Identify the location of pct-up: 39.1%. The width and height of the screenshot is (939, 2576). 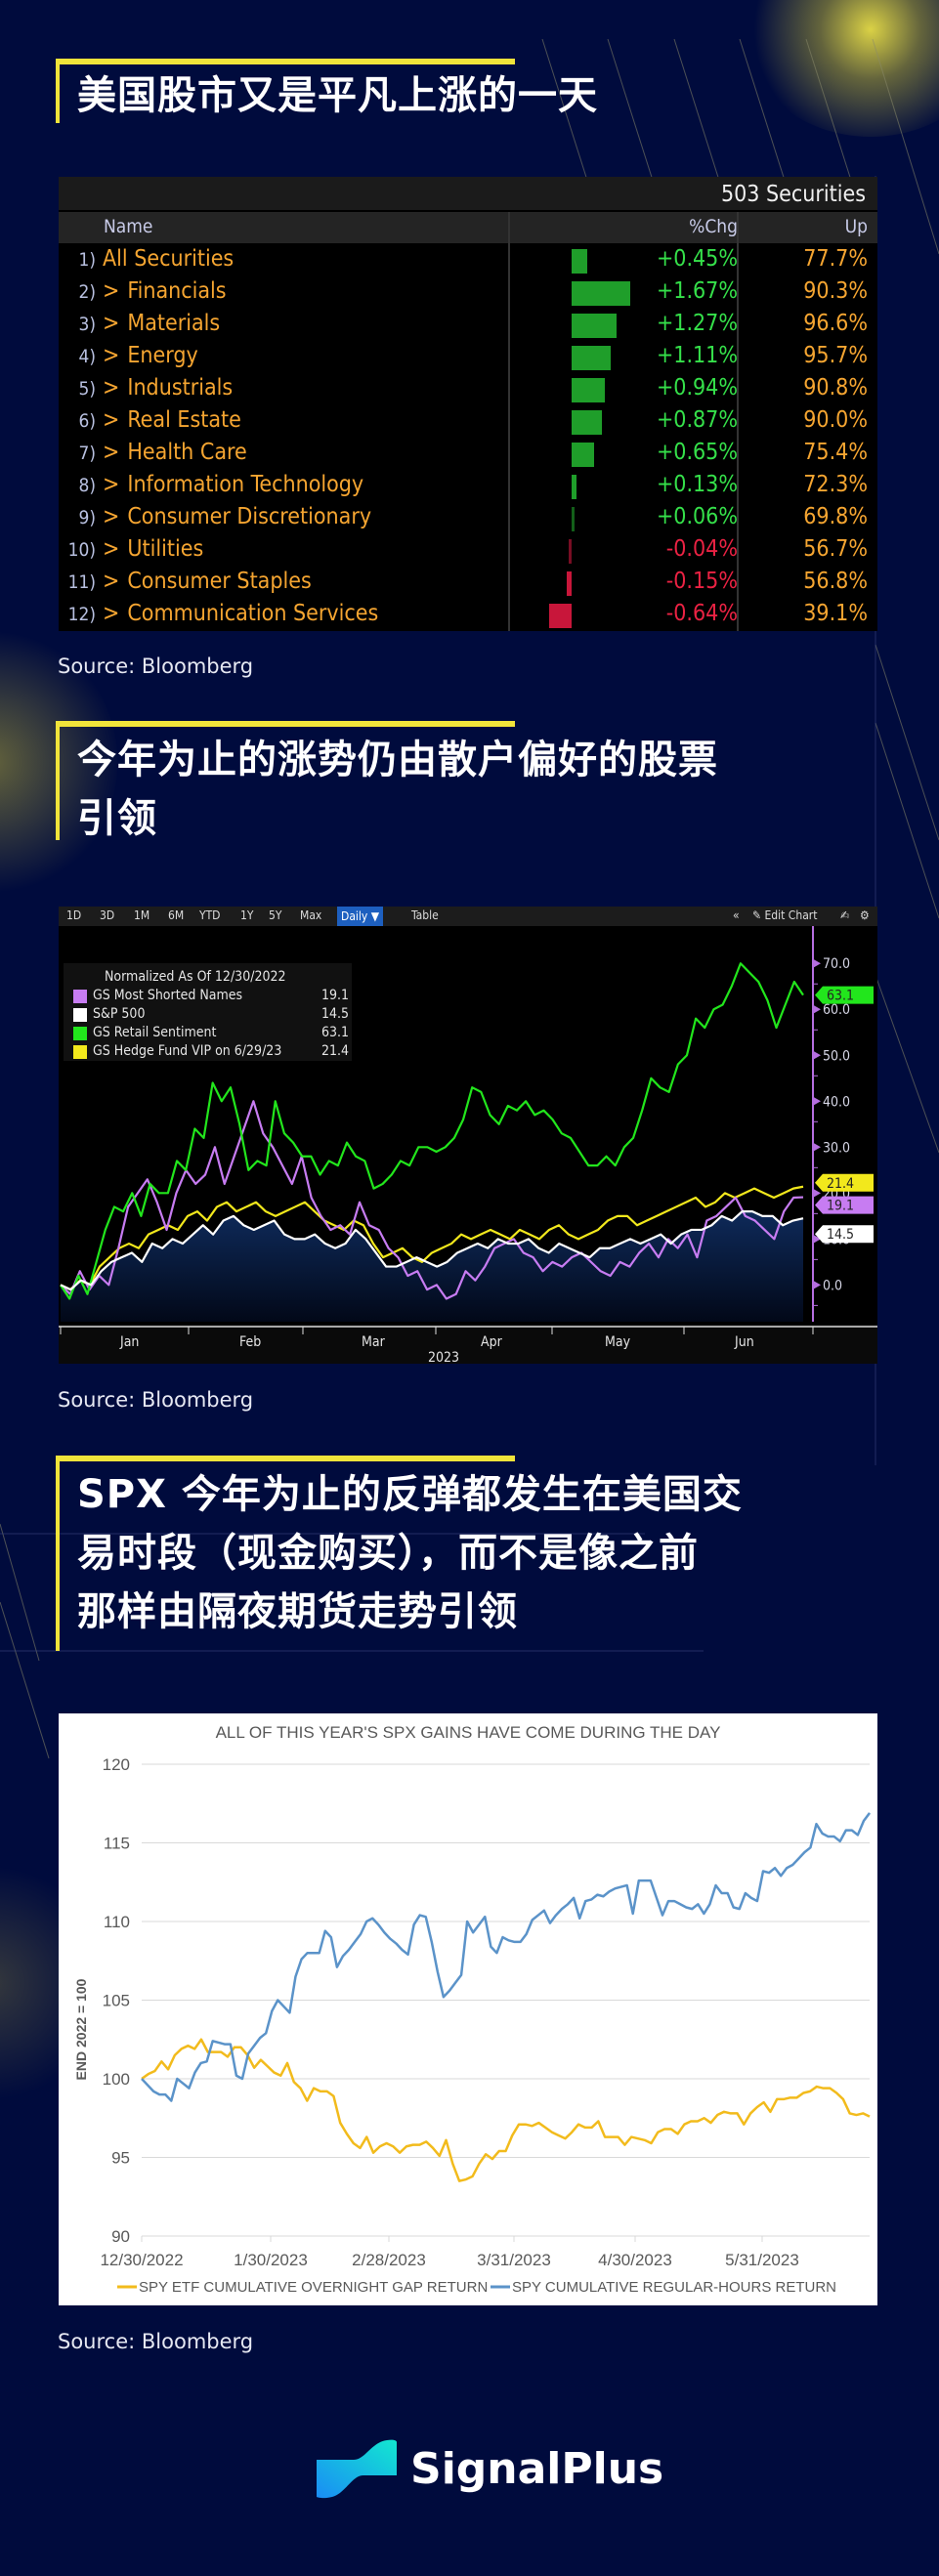
(835, 613).